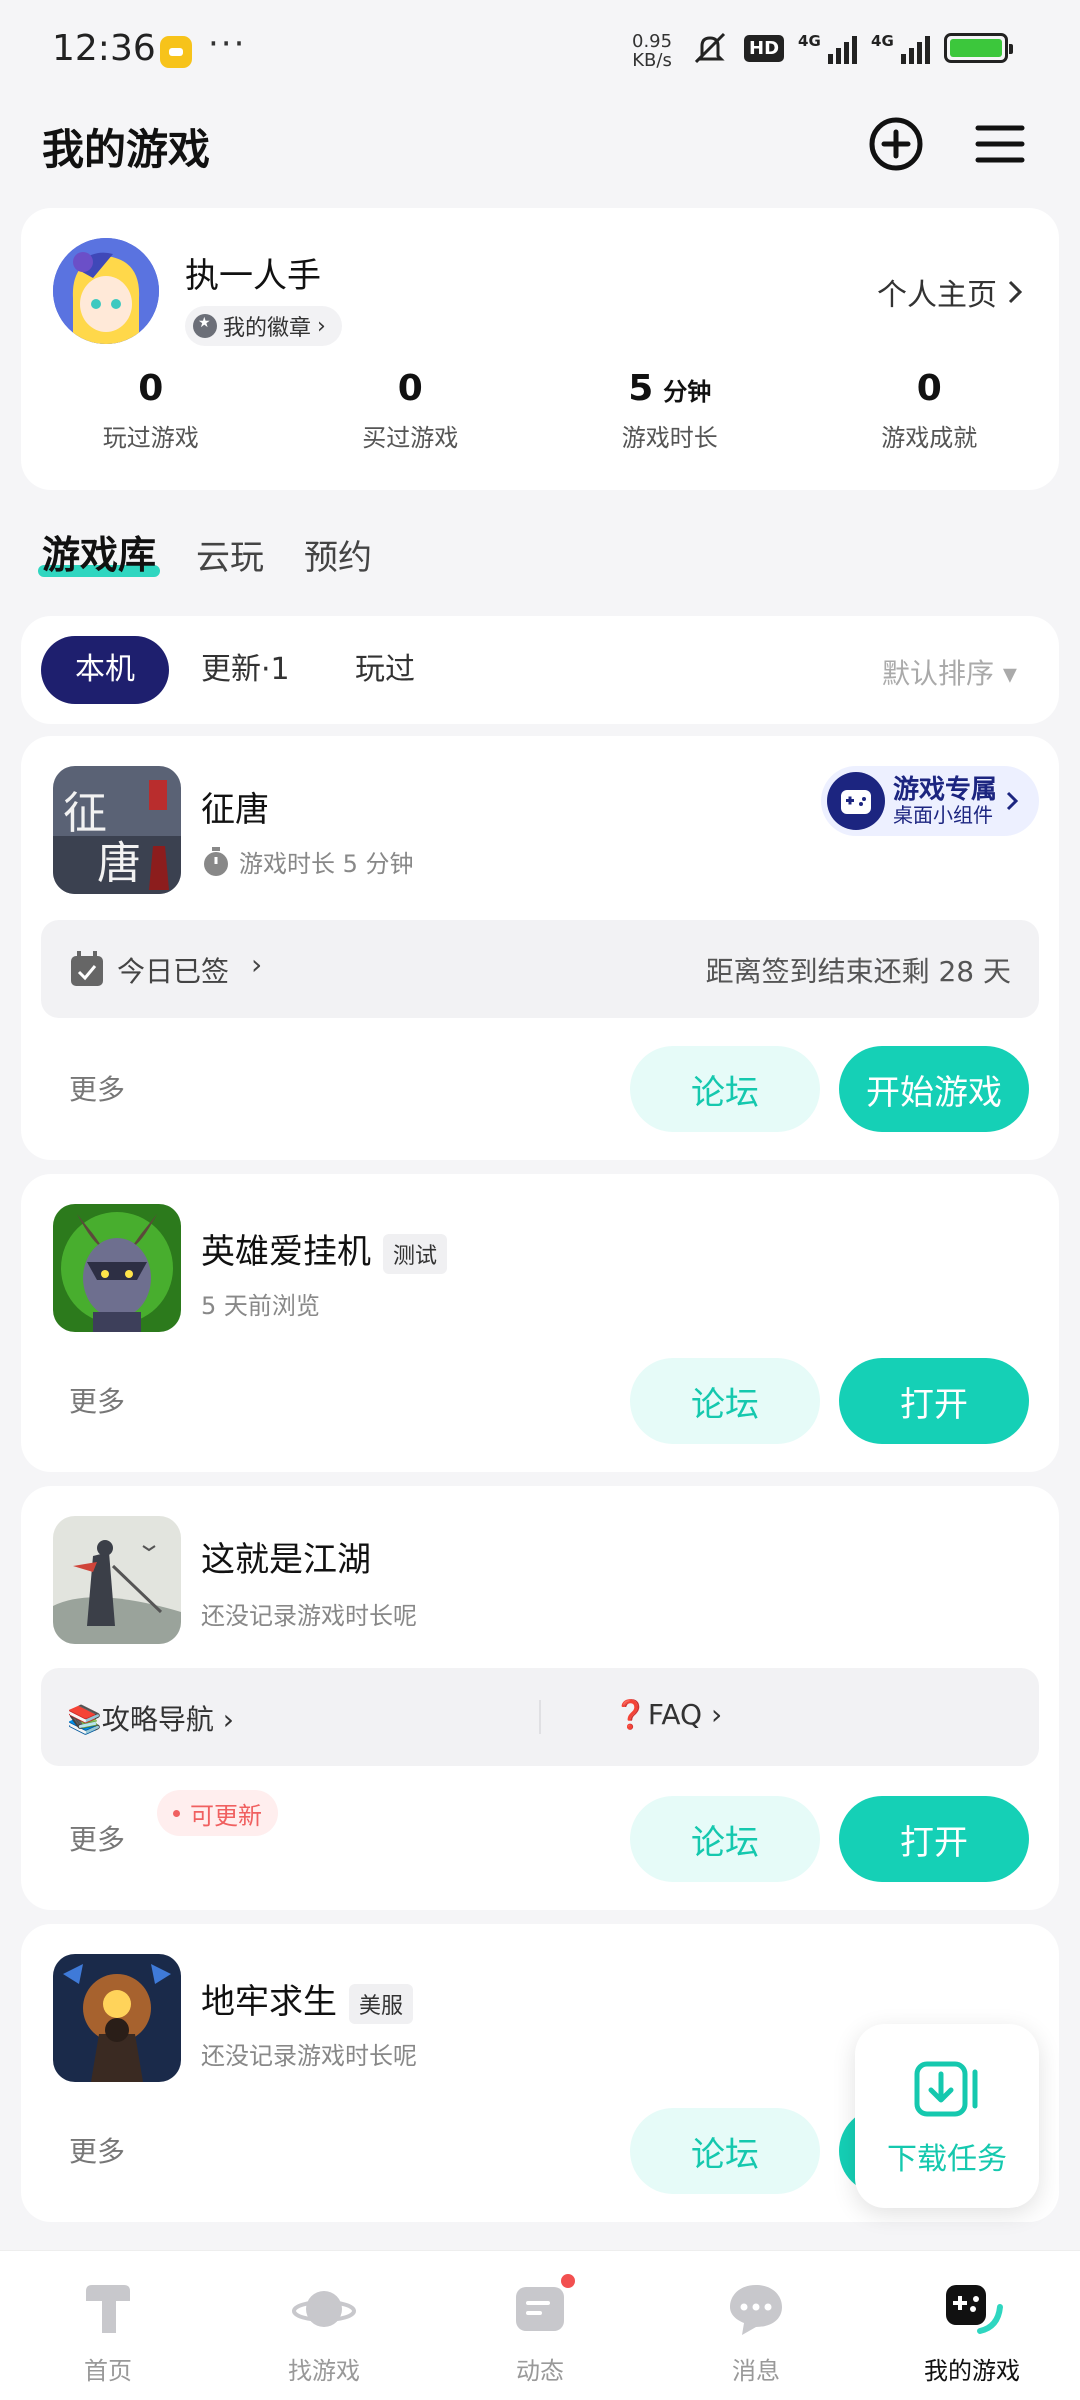  Describe the element at coordinates (415, 1253) in the screenshot. I see `game-tag: 测试` at that location.